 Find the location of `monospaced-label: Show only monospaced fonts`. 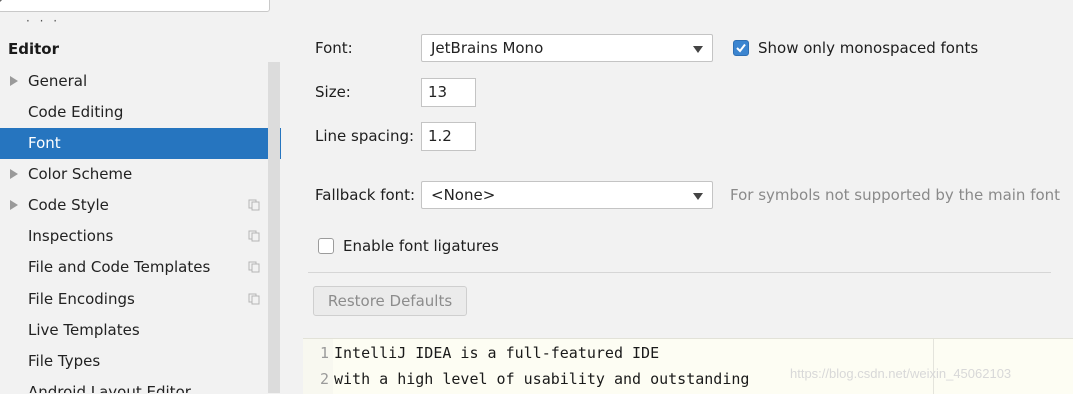

monospaced-label: Show only monospaced fonts is located at coordinates (868, 48).